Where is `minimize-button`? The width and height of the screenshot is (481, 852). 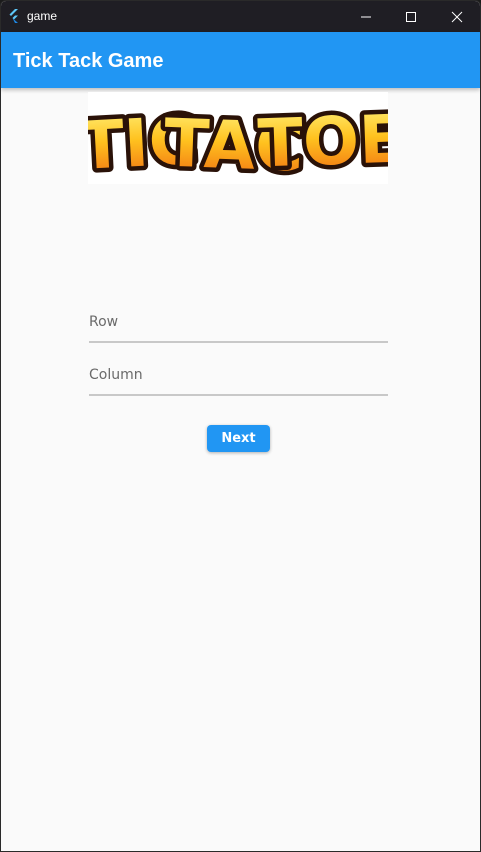 minimize-button is located at coordinates (366, 16).